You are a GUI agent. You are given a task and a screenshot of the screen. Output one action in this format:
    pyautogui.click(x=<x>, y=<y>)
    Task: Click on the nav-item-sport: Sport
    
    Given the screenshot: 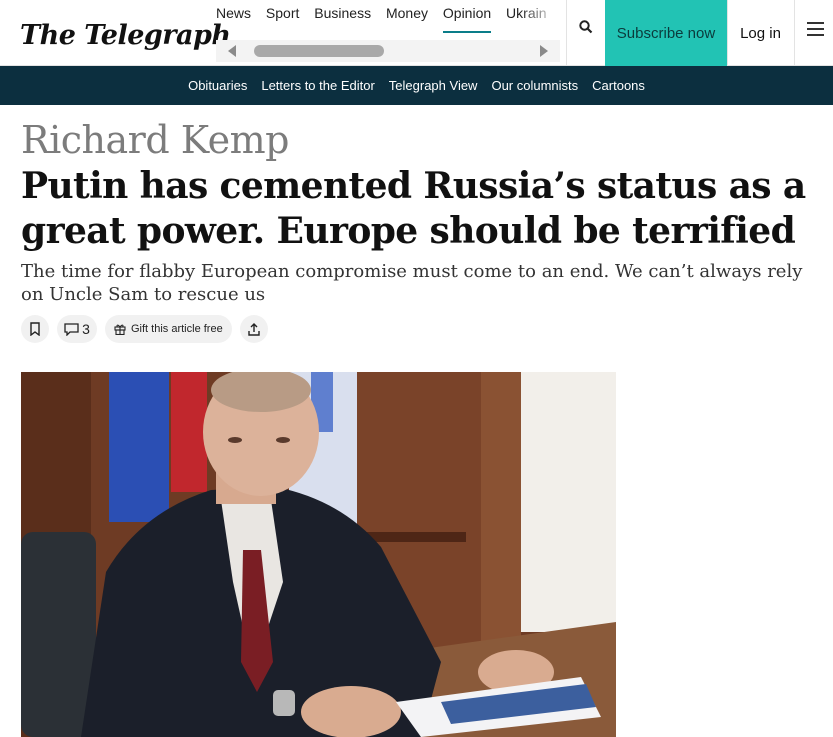 What is the action you would take?
    pyautogui.click(x=282, y=18)
    